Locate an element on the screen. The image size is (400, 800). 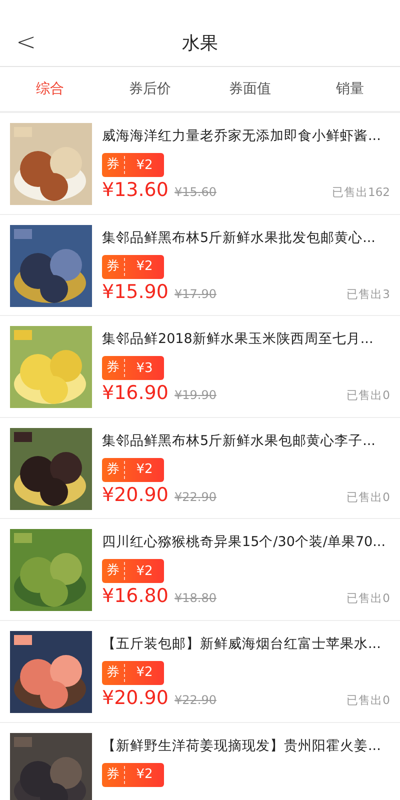
price: ¥16.90 is located at coordinates (135, 393).